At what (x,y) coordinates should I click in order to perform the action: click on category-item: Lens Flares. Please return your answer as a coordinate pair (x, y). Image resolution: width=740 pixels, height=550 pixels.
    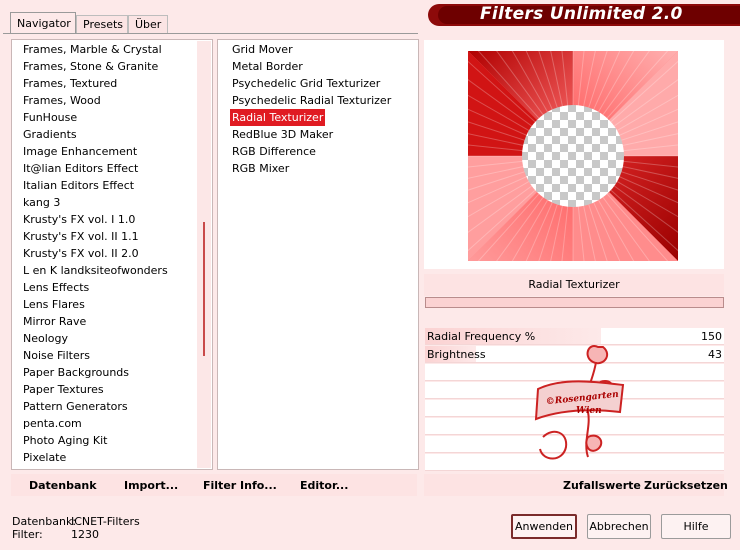
    Looking at the image, I should click on (52, 304).